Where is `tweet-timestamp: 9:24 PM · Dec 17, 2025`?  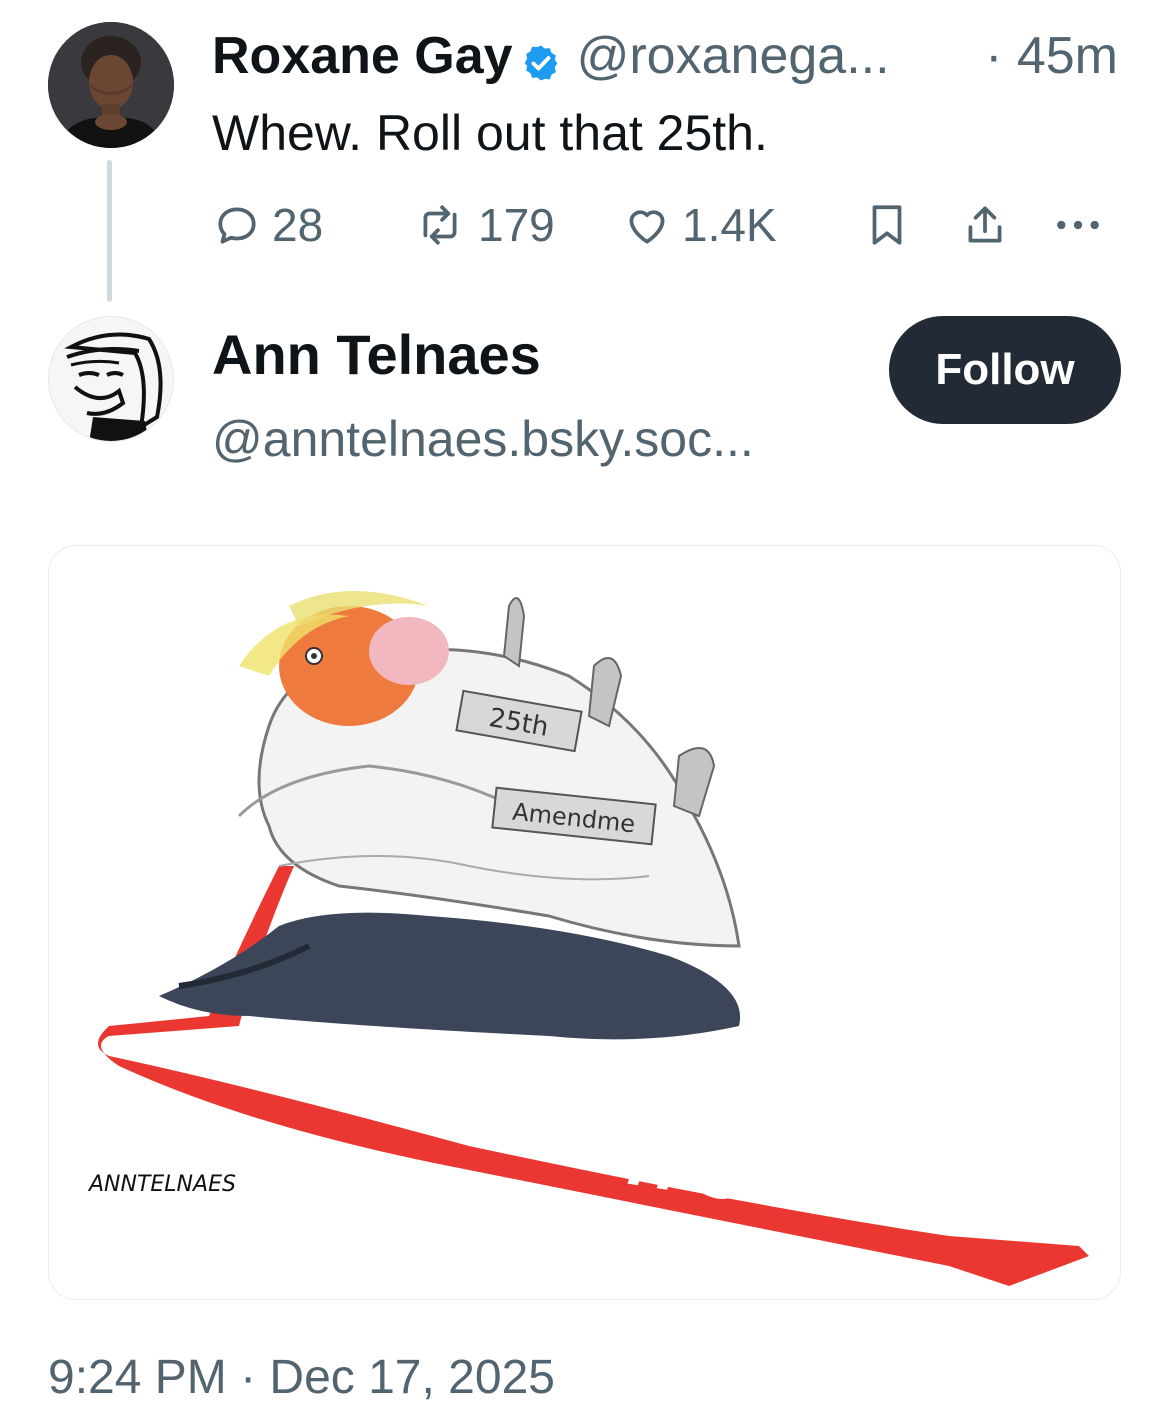 tweet-timestamp: 9:24 PM · Dec 17, 2025 is located at coordinates (301, 1377).